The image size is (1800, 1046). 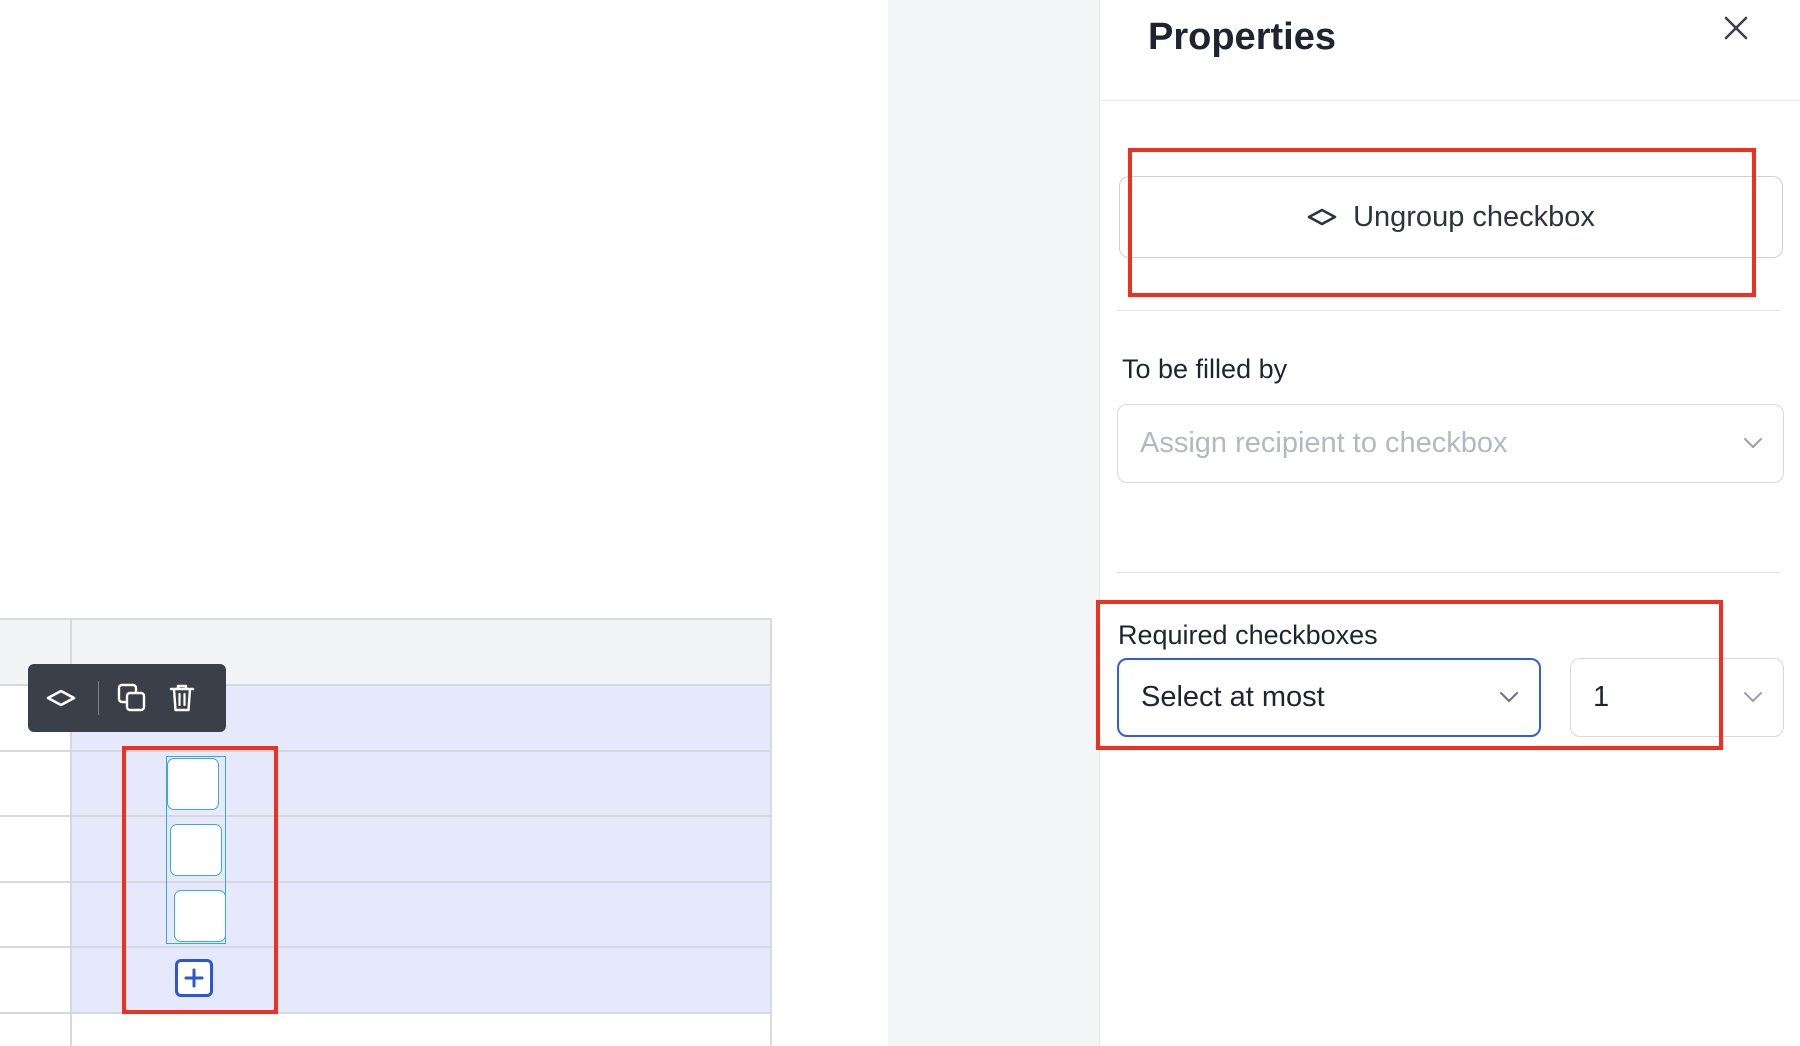 What do you see at coordinates (1677, 697) in the screenshot?
I see `required-count-select: 1` at bounding box center [1677, 697].